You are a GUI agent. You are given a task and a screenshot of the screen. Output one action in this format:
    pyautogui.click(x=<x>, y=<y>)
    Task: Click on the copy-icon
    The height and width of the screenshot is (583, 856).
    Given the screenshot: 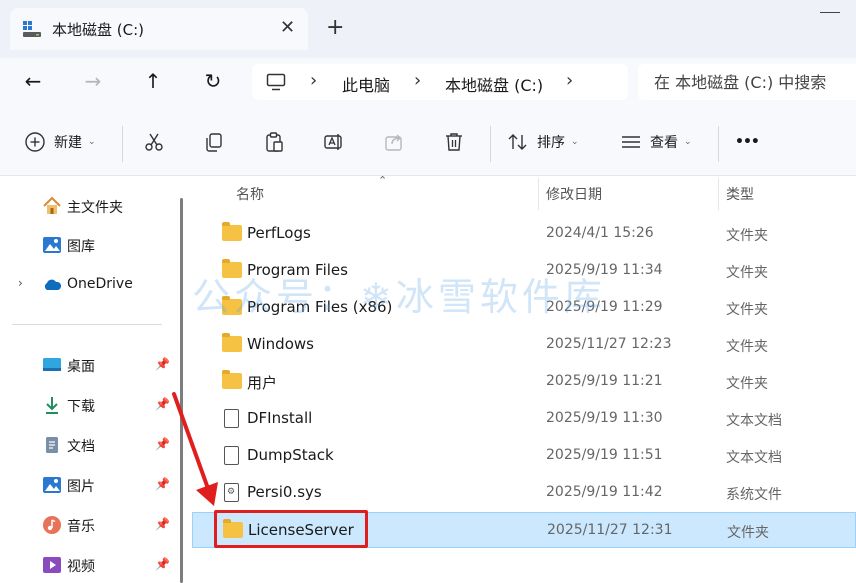 What is the action you would take?
    pyautogui.click(x=214, y=142)
    